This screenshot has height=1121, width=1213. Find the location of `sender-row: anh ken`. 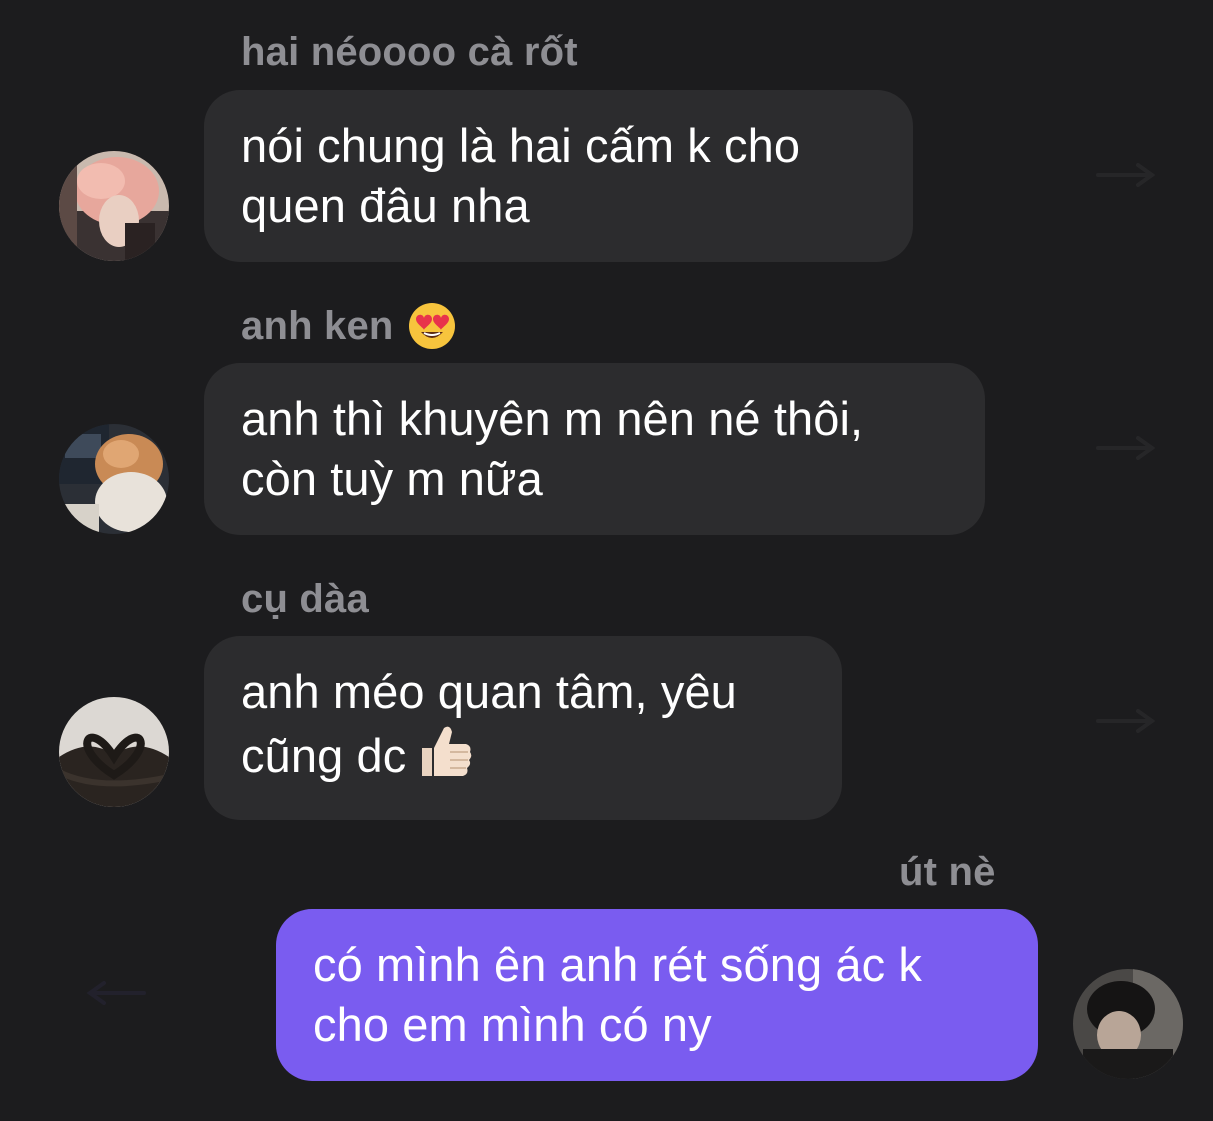

sender-row: anh ken is located at coordinates (348, 326).